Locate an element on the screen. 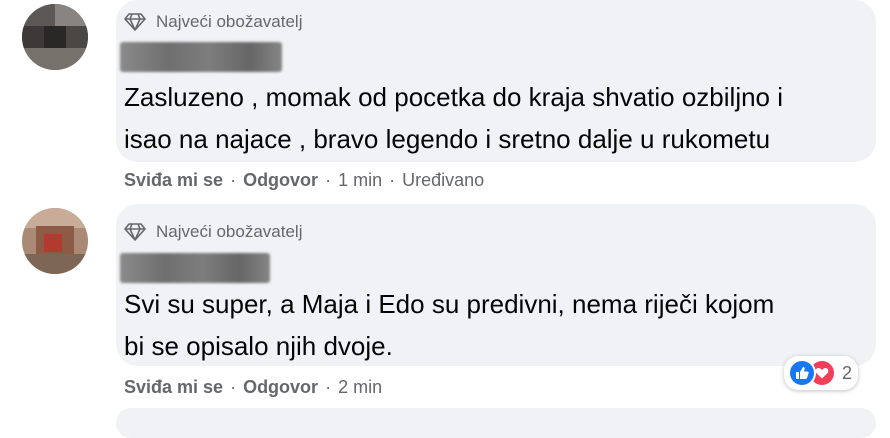 This screenshot has height=438, width=890. reaction-count: 2 is located at coordinates (847, 372).